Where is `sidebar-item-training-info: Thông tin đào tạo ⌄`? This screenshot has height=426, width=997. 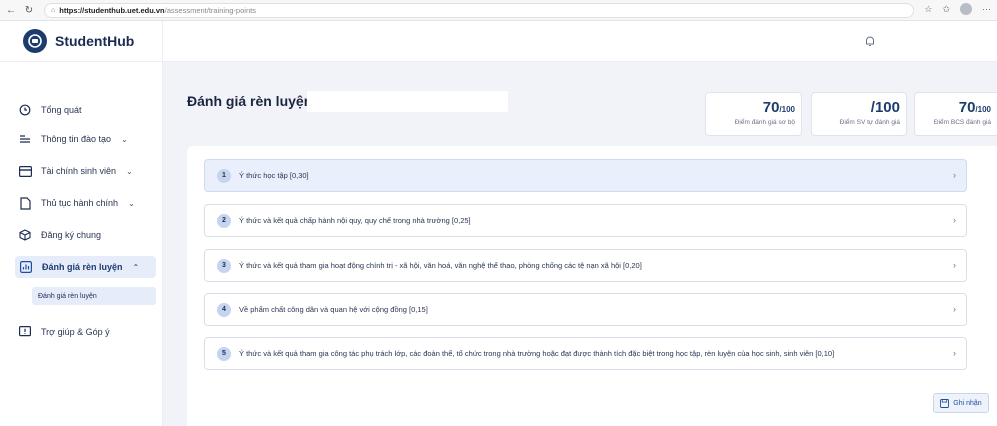 sidebar-item-training-info: Thông tin đào tạo ⌄ is located at coordinates (73, 139).